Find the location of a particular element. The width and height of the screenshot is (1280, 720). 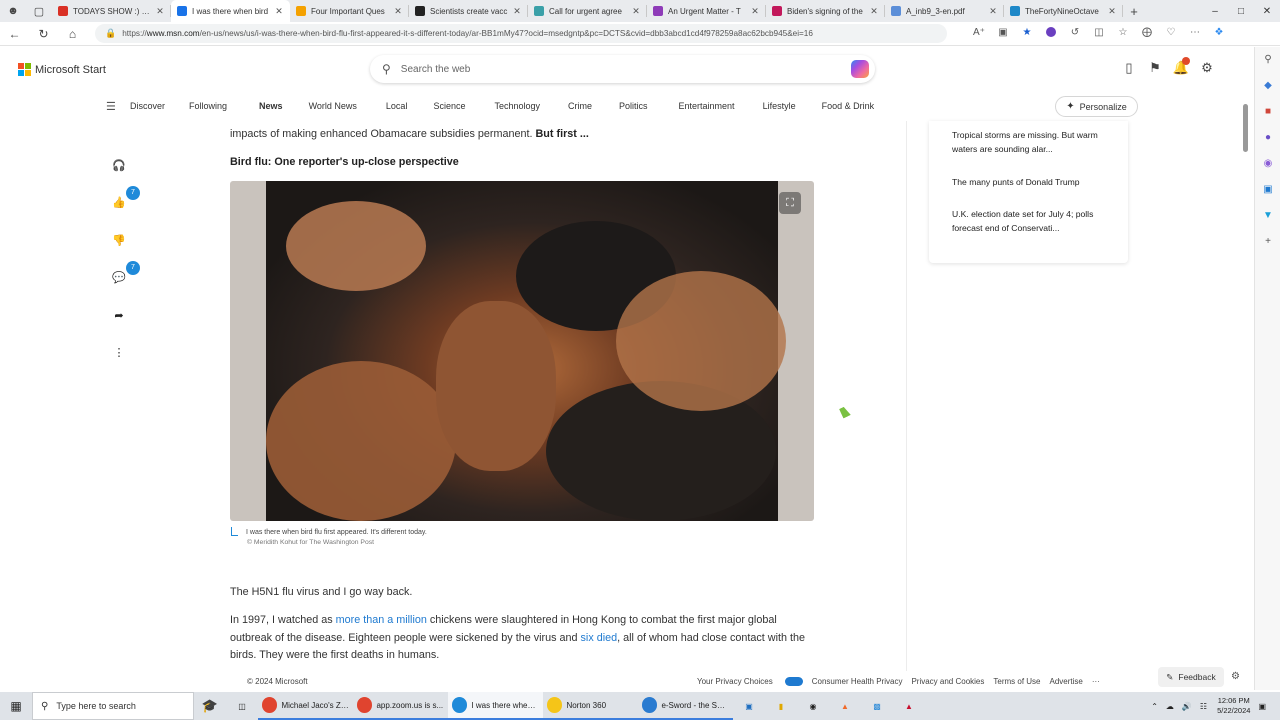

personalize-button: ✦ Personalize is located at coordinates (1096, 106).